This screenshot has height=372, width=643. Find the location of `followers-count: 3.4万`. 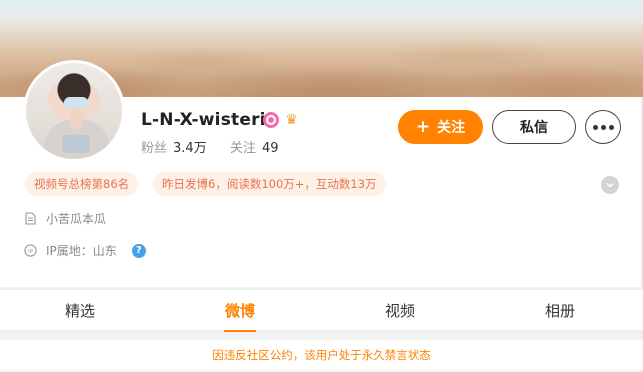

followers-count: 3.4万 is located at coordinates (190, 148).